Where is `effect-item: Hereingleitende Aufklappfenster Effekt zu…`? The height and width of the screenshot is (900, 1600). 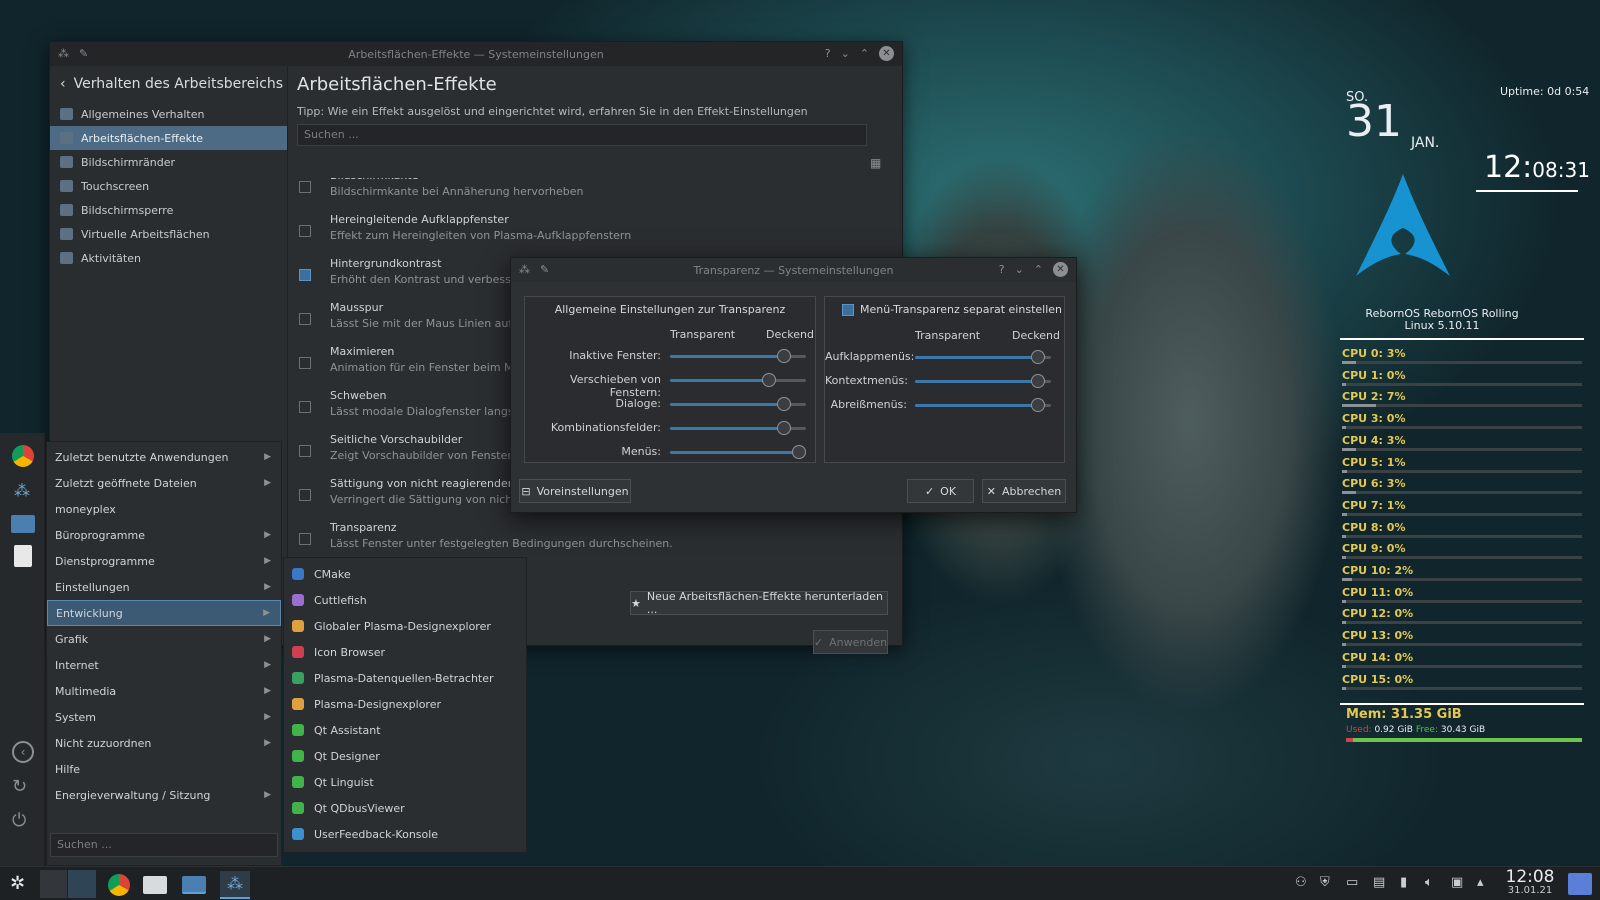
effect-item: Hereingleitende Aufklappfenster Effekt zu… is located at coordinates (592, 235).